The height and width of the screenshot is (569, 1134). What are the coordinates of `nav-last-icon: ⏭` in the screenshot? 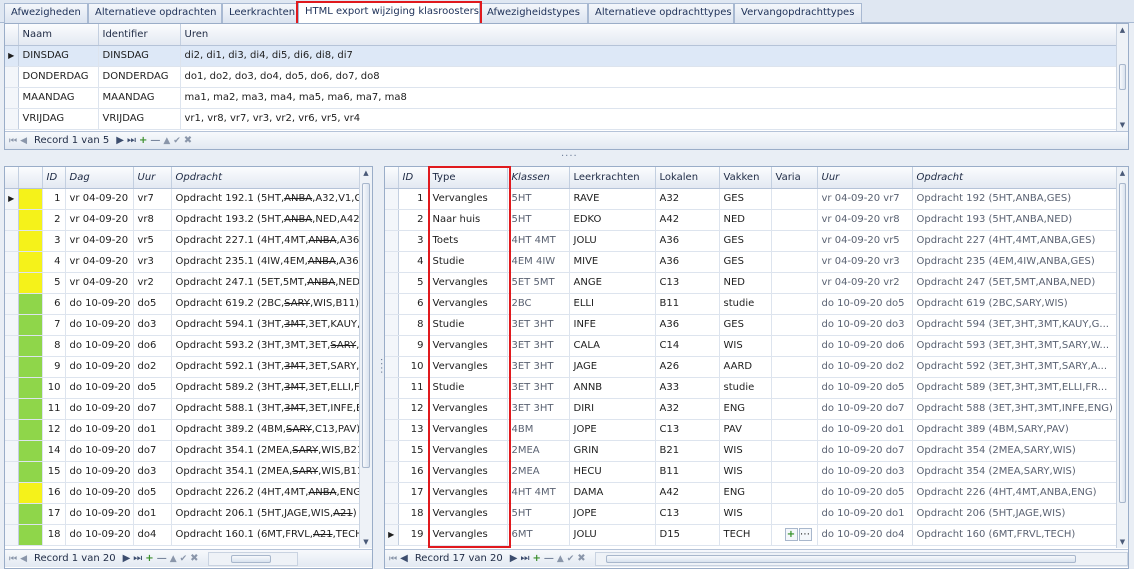 It's located at (137, 558).